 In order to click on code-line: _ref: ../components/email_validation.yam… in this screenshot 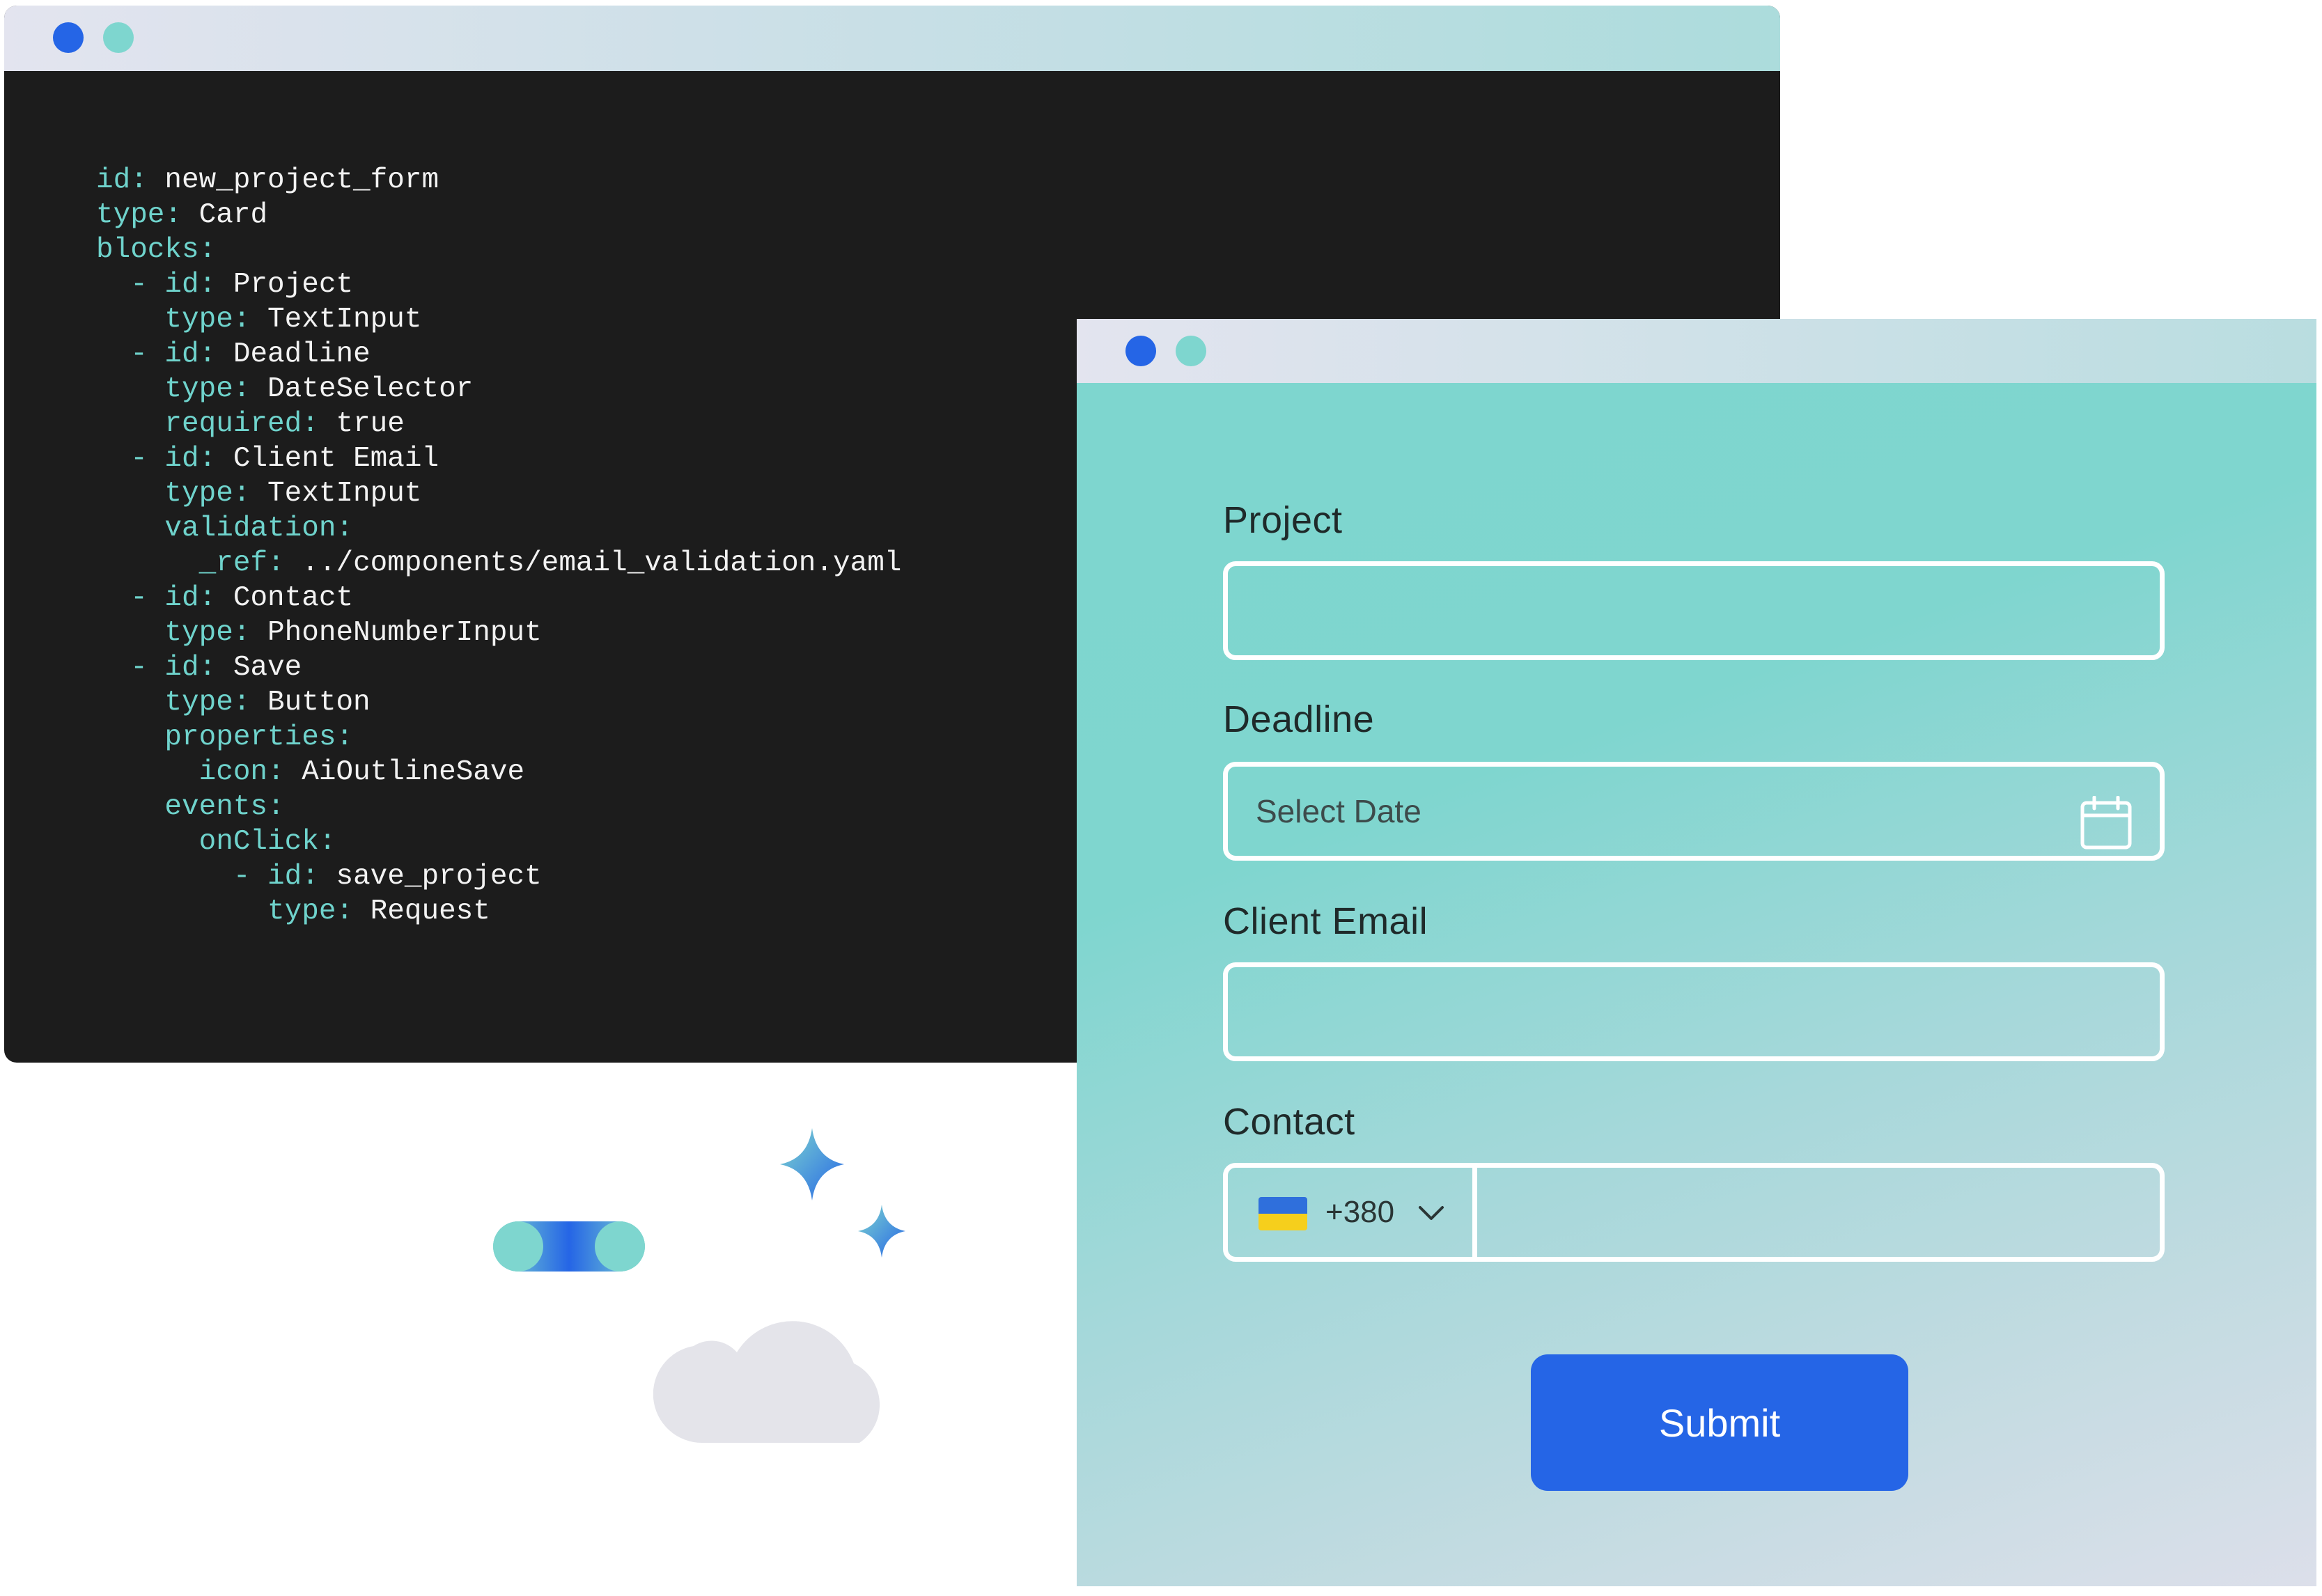, I will do `click(499, 564)`.